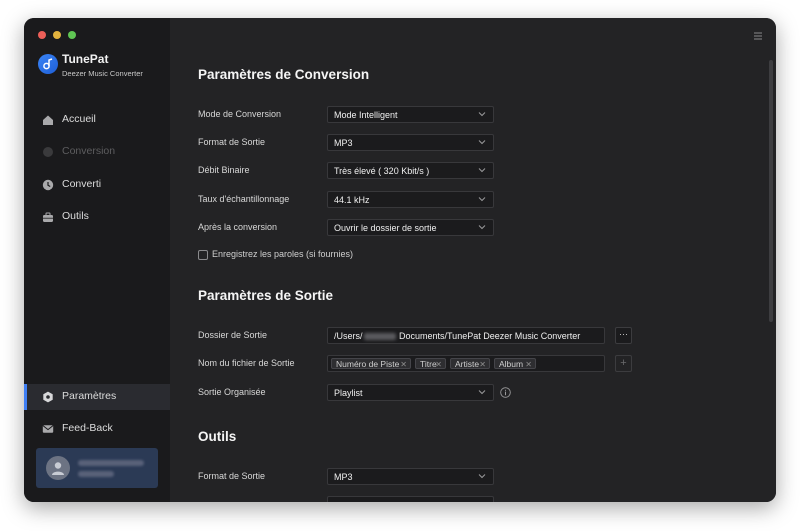  What do you see at coordinates (505, 392) in the screenshot?
I see `info-icon` at bounding box center [505, 392].